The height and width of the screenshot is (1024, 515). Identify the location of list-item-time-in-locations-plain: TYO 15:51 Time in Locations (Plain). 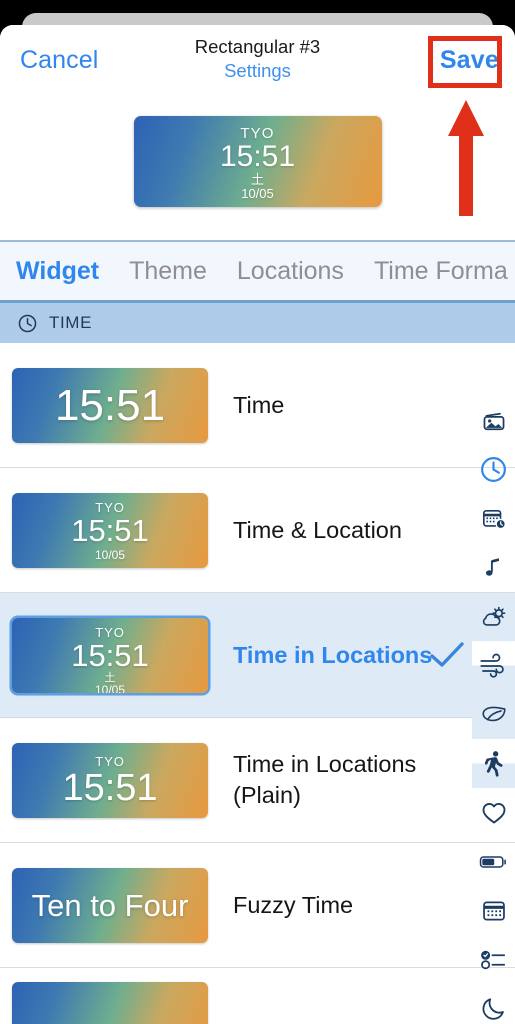
(257, 780).